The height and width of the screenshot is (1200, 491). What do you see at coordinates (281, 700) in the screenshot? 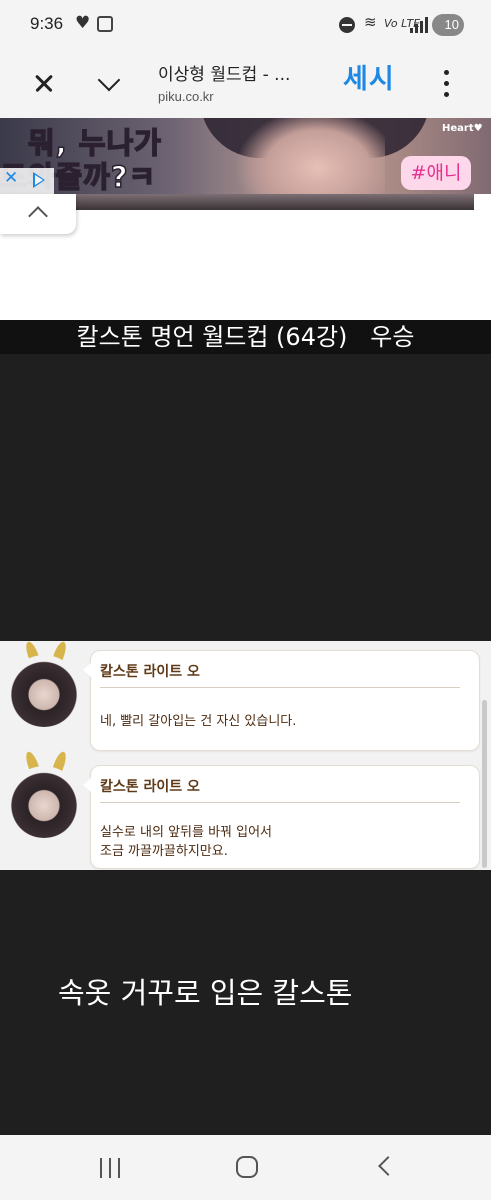
I see `dialog-bubble: 칼스톤 라이트 오 네, 빨리 갈아입는 건 자신 있습니다.` at bounding box center [281, 700].